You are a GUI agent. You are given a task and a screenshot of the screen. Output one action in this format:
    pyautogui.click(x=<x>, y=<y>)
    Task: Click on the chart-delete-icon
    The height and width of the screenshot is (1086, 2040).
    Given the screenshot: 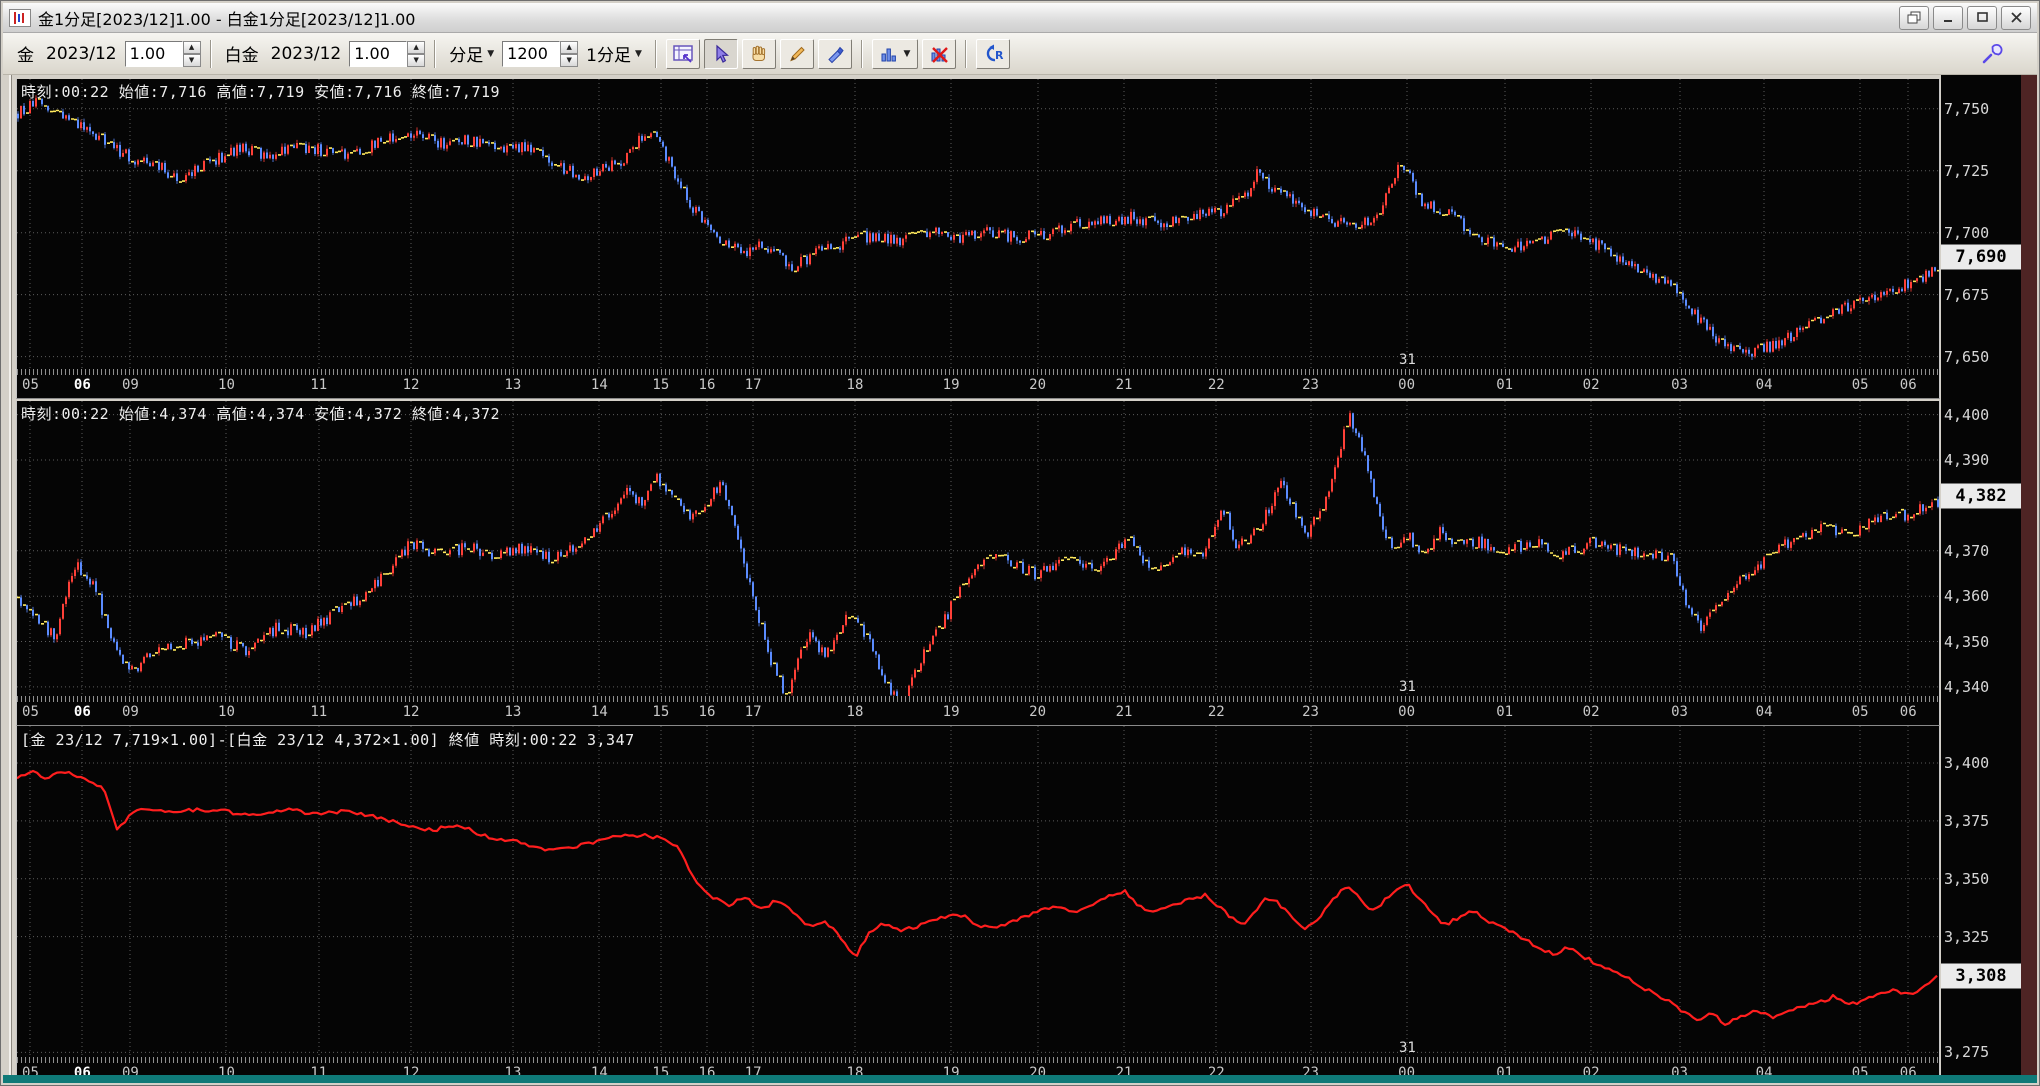 What is the action you would take?
    pyautogui.click(x=939, y=54)
    